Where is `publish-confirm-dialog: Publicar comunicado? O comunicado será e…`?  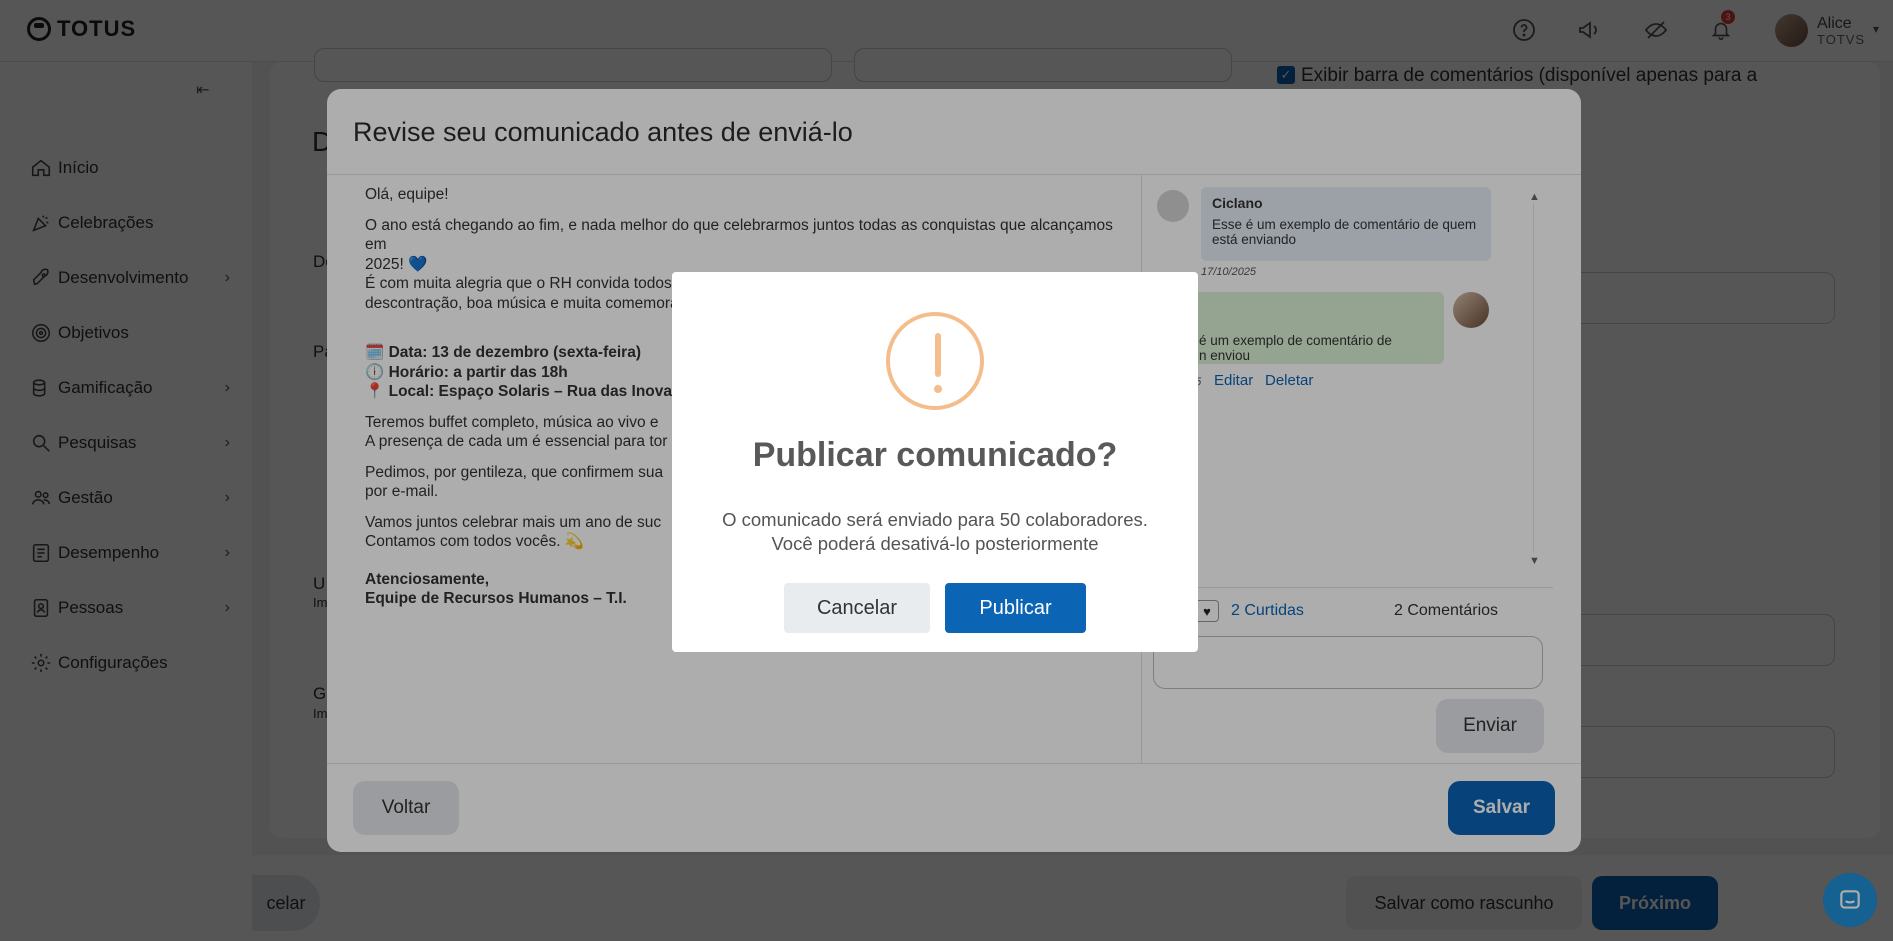 publish-confirm-dialog: Publicar comunicado? O comunicado será e… is located at coordinates (935, 462).